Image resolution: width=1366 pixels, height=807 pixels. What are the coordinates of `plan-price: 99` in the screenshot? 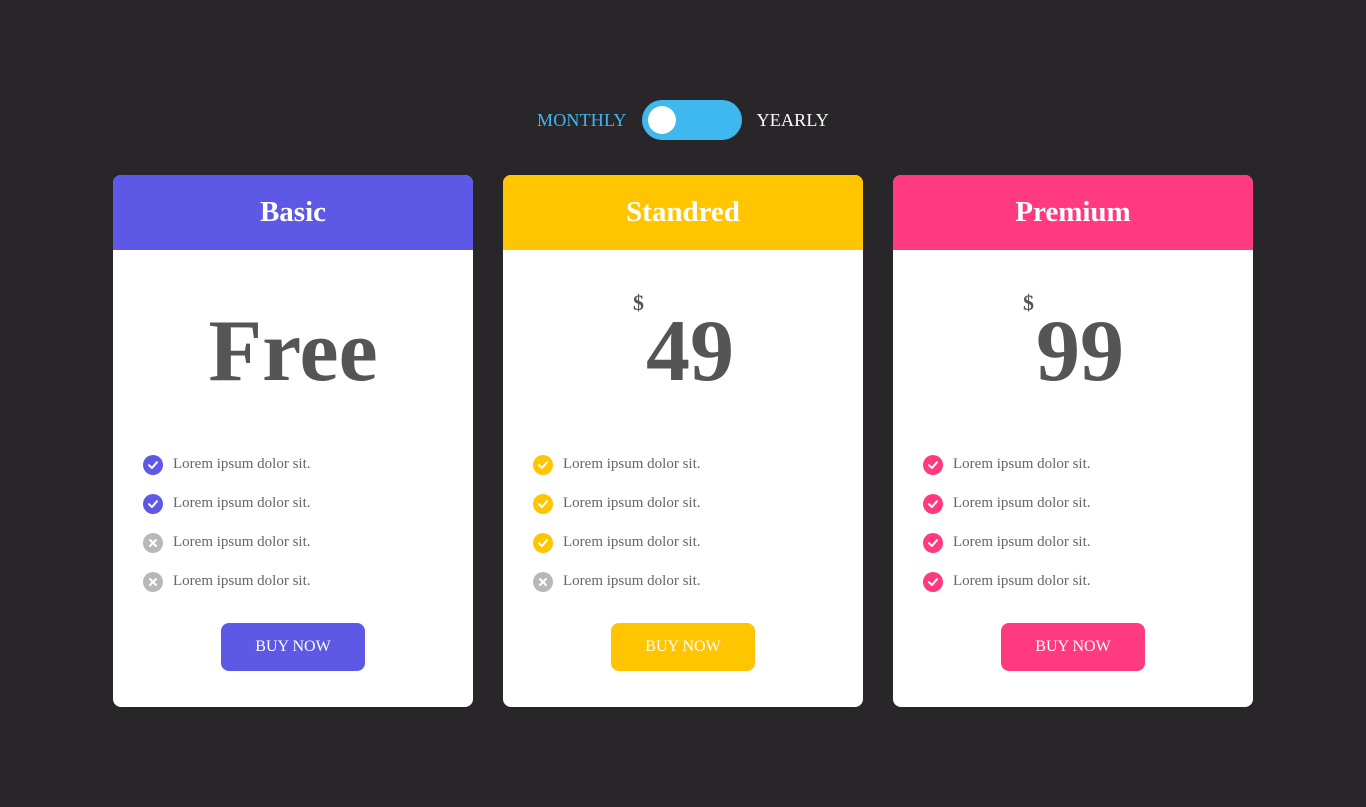 It's located at (1080, 351).